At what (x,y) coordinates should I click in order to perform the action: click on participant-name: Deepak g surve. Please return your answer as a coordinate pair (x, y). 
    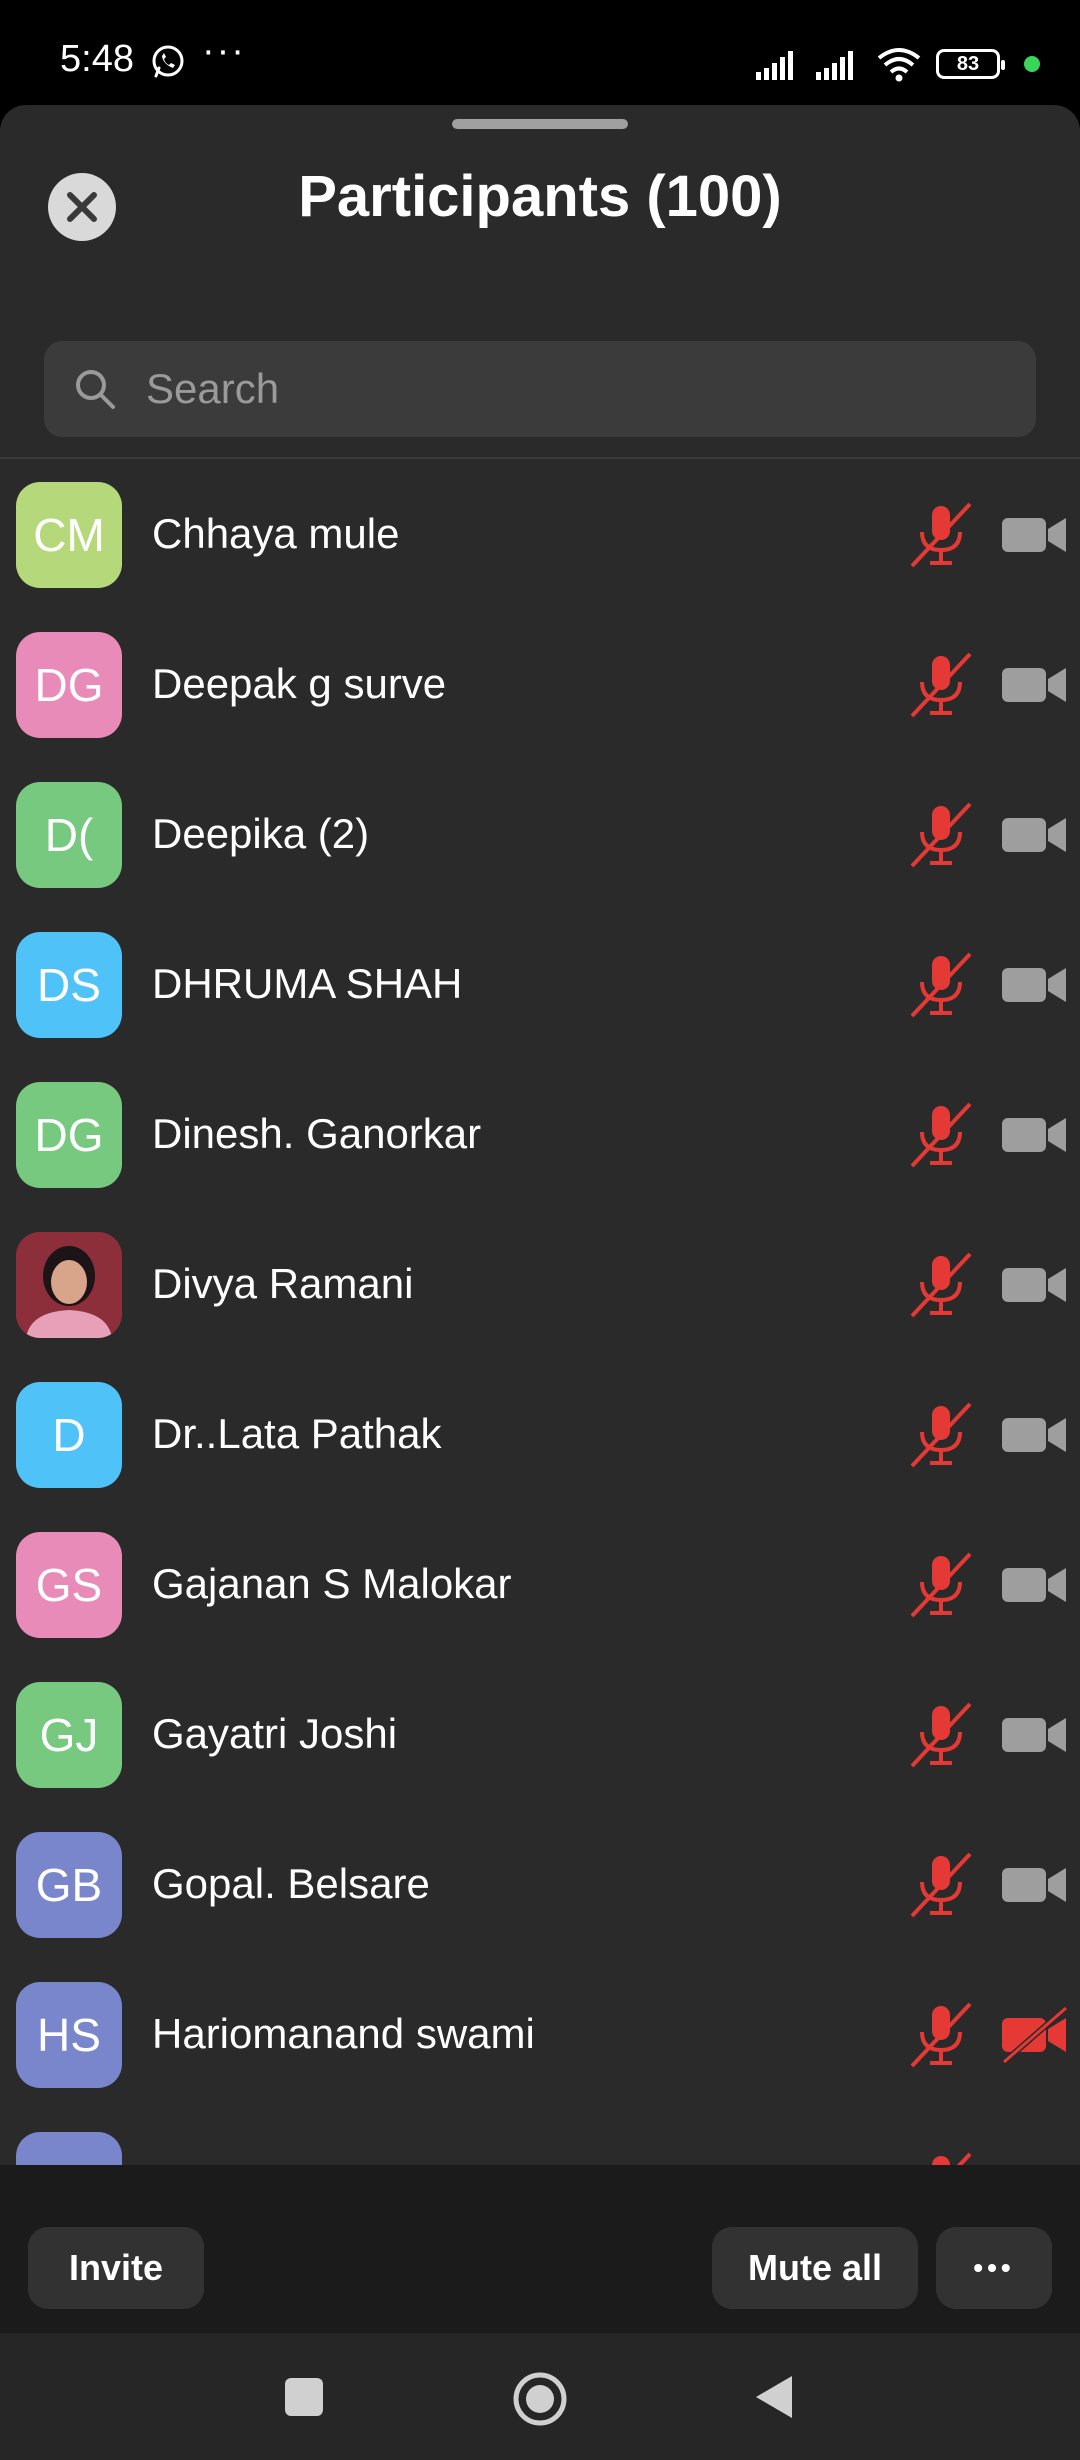
    Looking at the image, I should click on (299, 683).